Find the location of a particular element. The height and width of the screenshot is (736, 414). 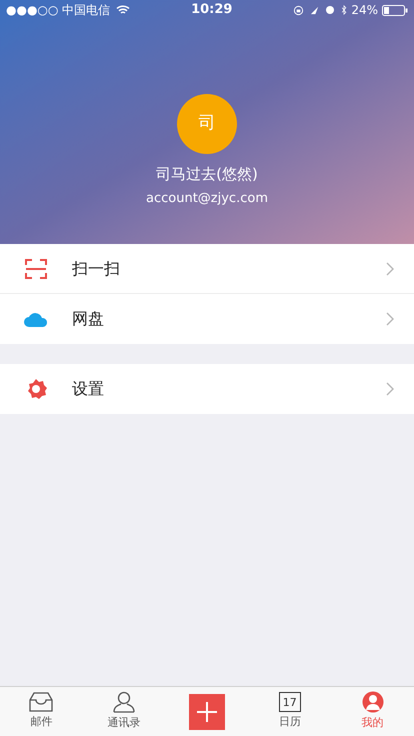

bluetooth-icon is located at coordinates (344, 10).